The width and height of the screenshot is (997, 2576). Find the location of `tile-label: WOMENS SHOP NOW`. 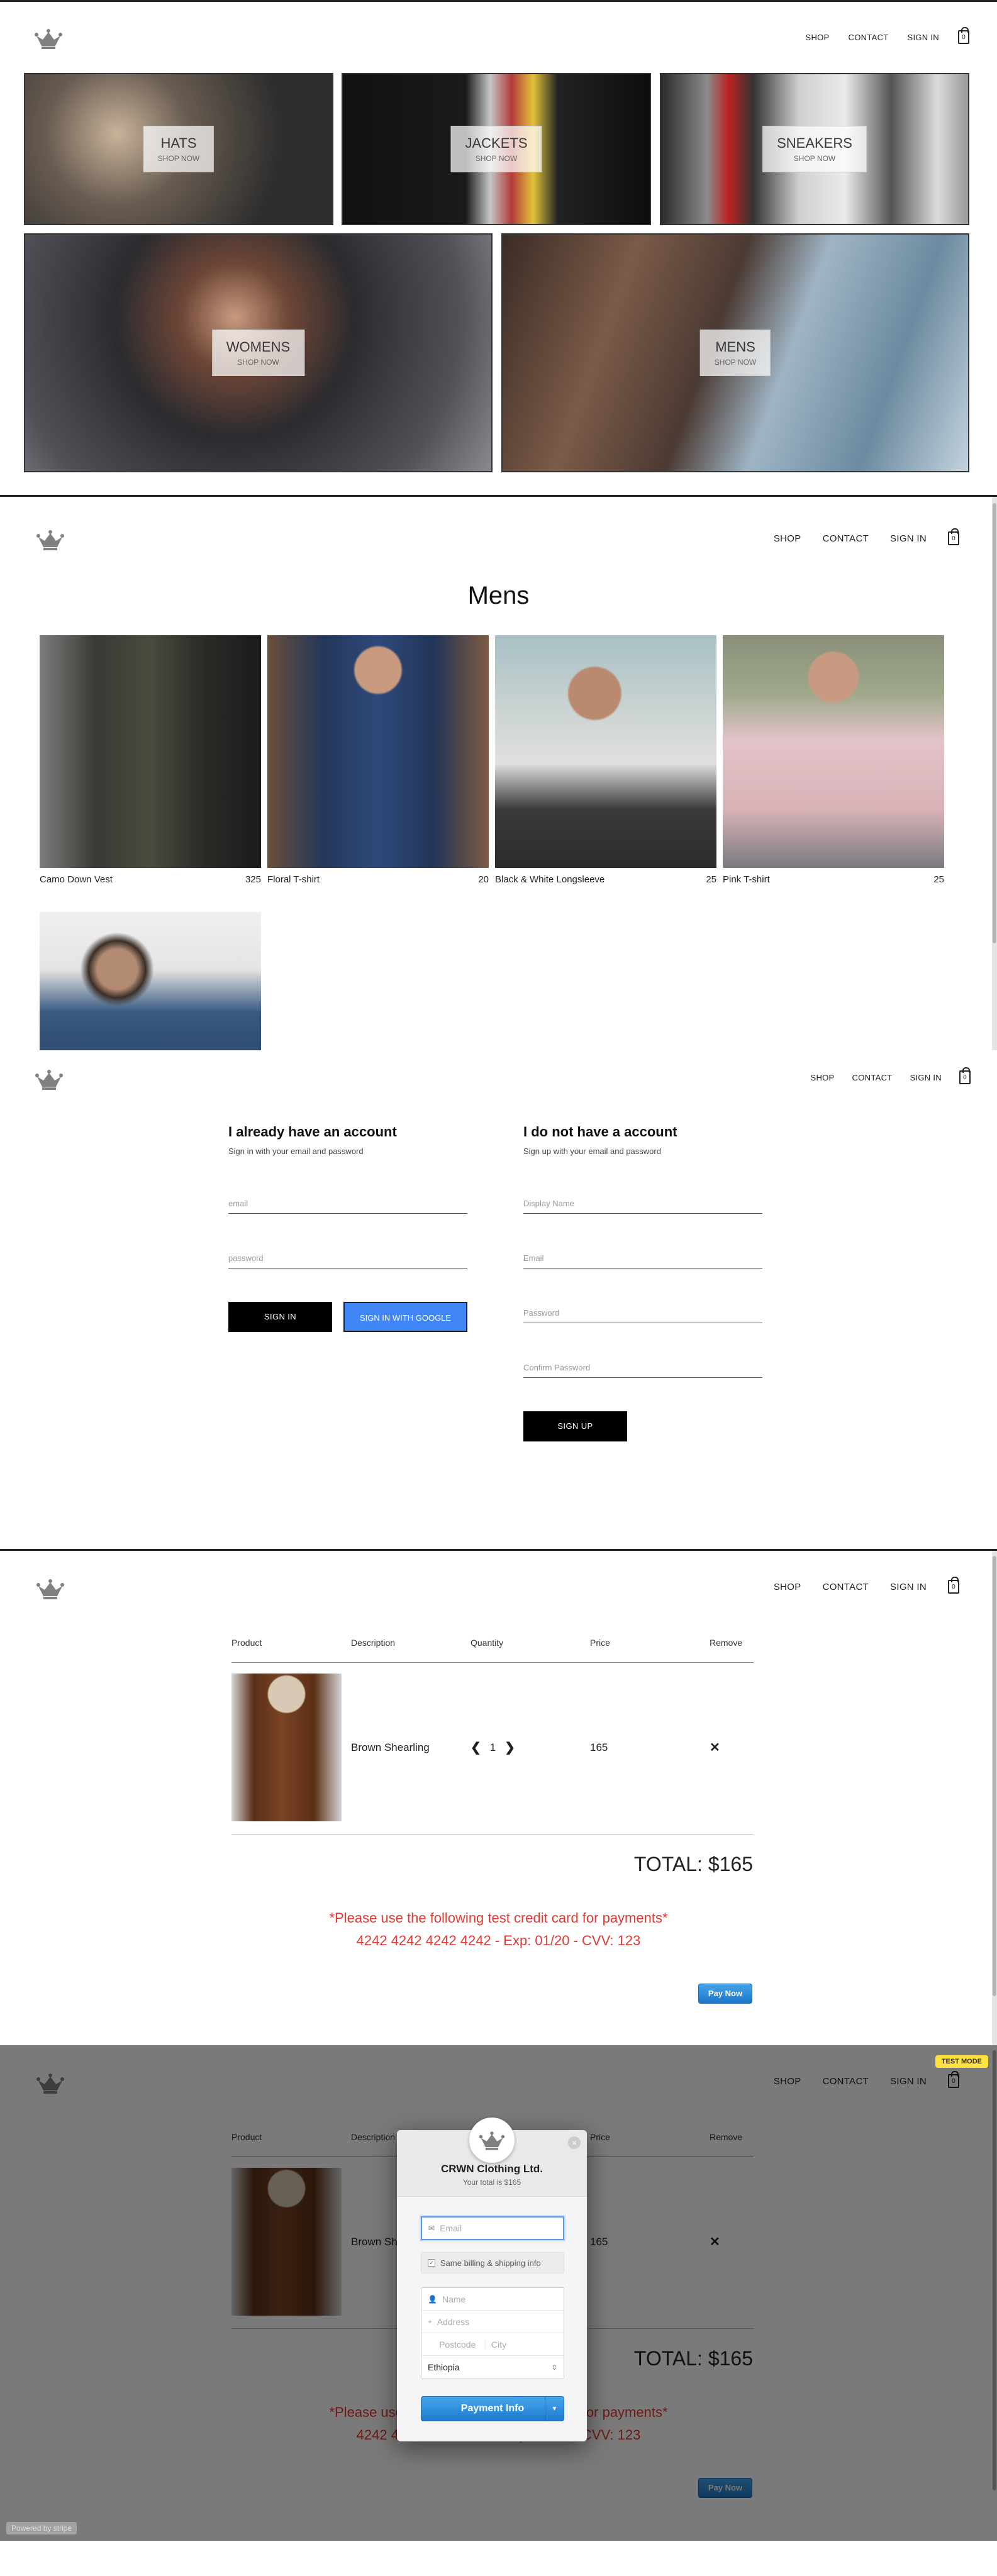

tile-label: WOMENS SHOP NOW is located at coordinates (258, 353).